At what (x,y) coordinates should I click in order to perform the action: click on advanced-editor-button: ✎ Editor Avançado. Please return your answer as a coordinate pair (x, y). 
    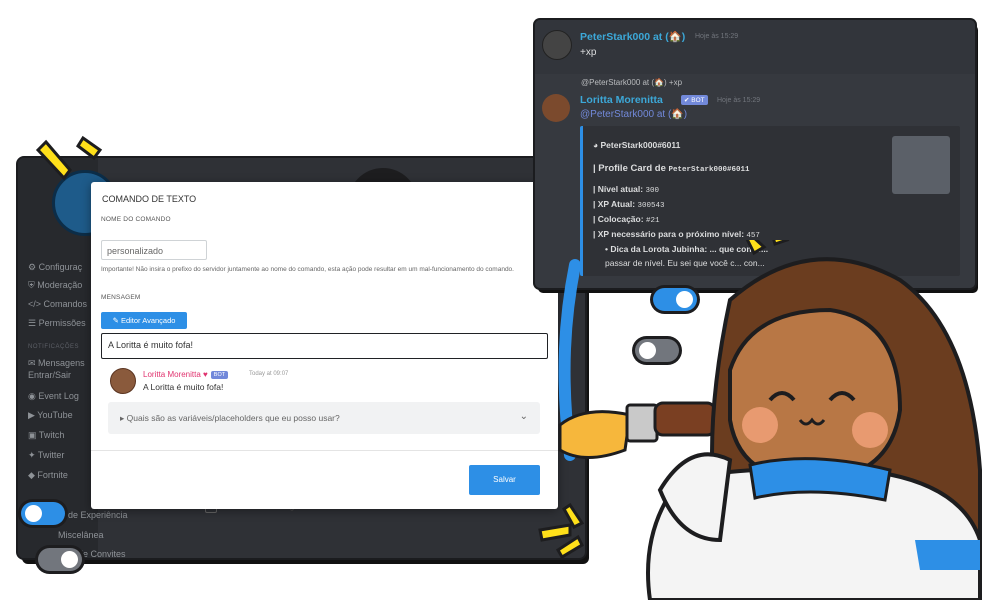
    Looking at the image, I should click on (144, 320).